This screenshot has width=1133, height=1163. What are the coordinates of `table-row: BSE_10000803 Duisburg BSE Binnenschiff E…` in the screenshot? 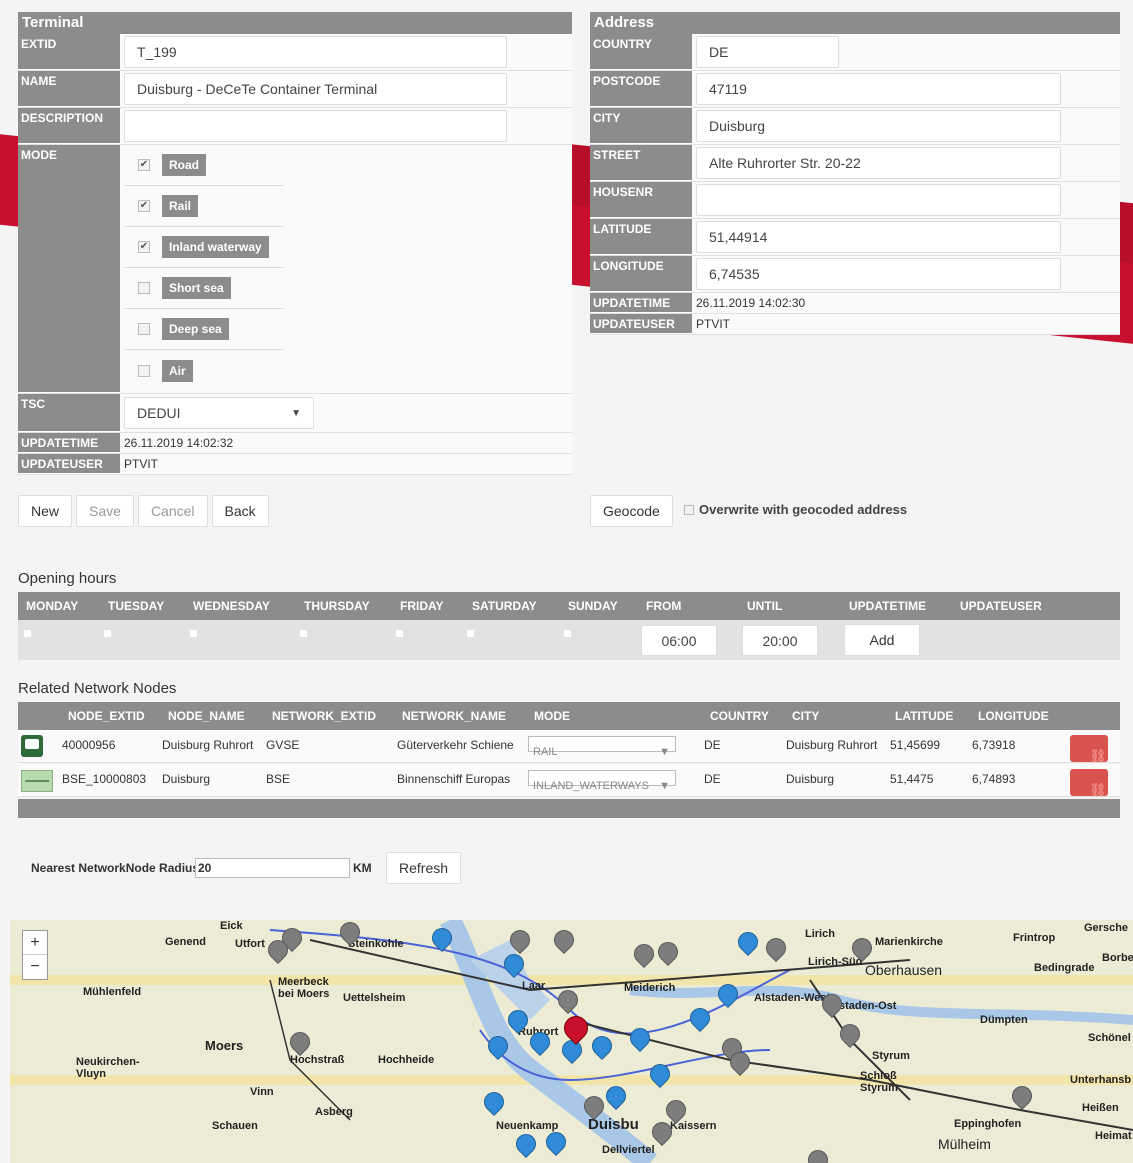 It's located at (569, 781).